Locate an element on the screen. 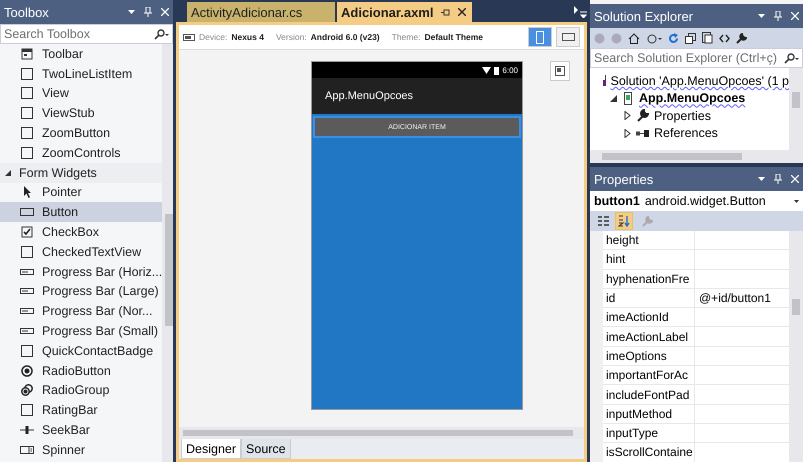 The width and height of the screenshot is (803, 462). phone-landscape-icon is located at coordinates (568, 37).